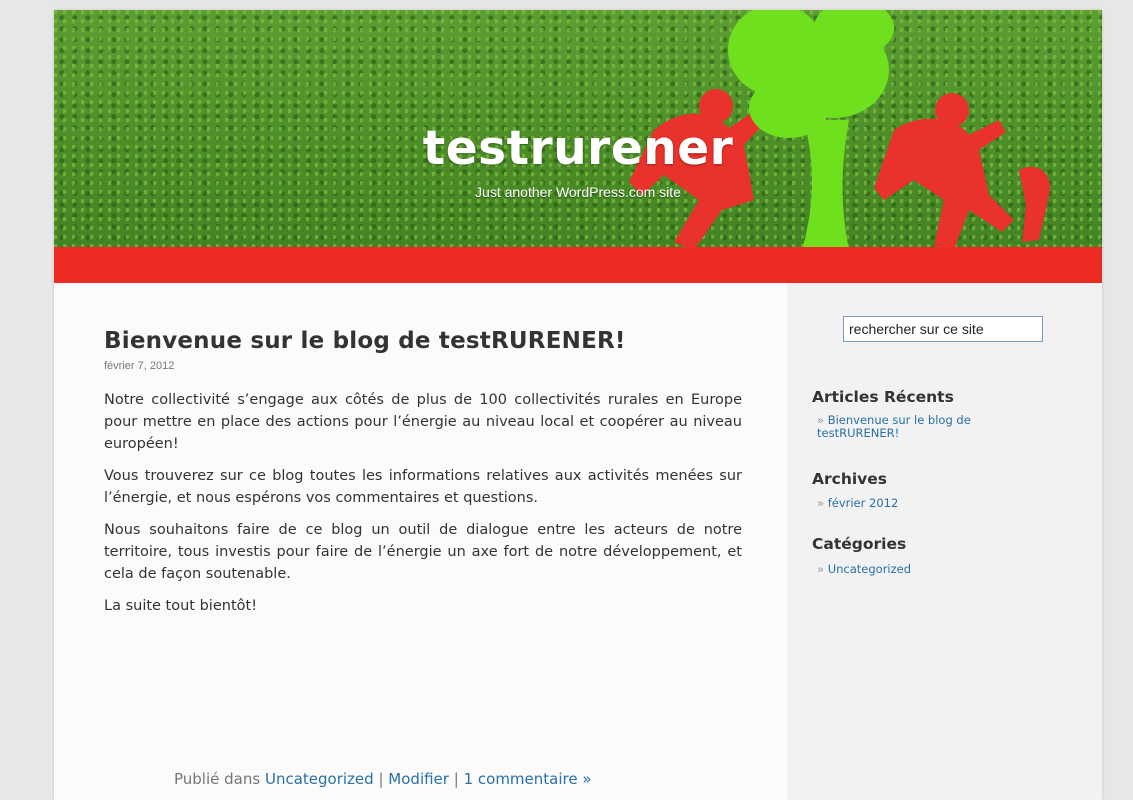 This screenshot has height=800, width=1133. What do you see at coordinates (578, 192) in the screenshot?
I see `blog-description: Just another WordPress.com site` at bounding box center [578, 192].